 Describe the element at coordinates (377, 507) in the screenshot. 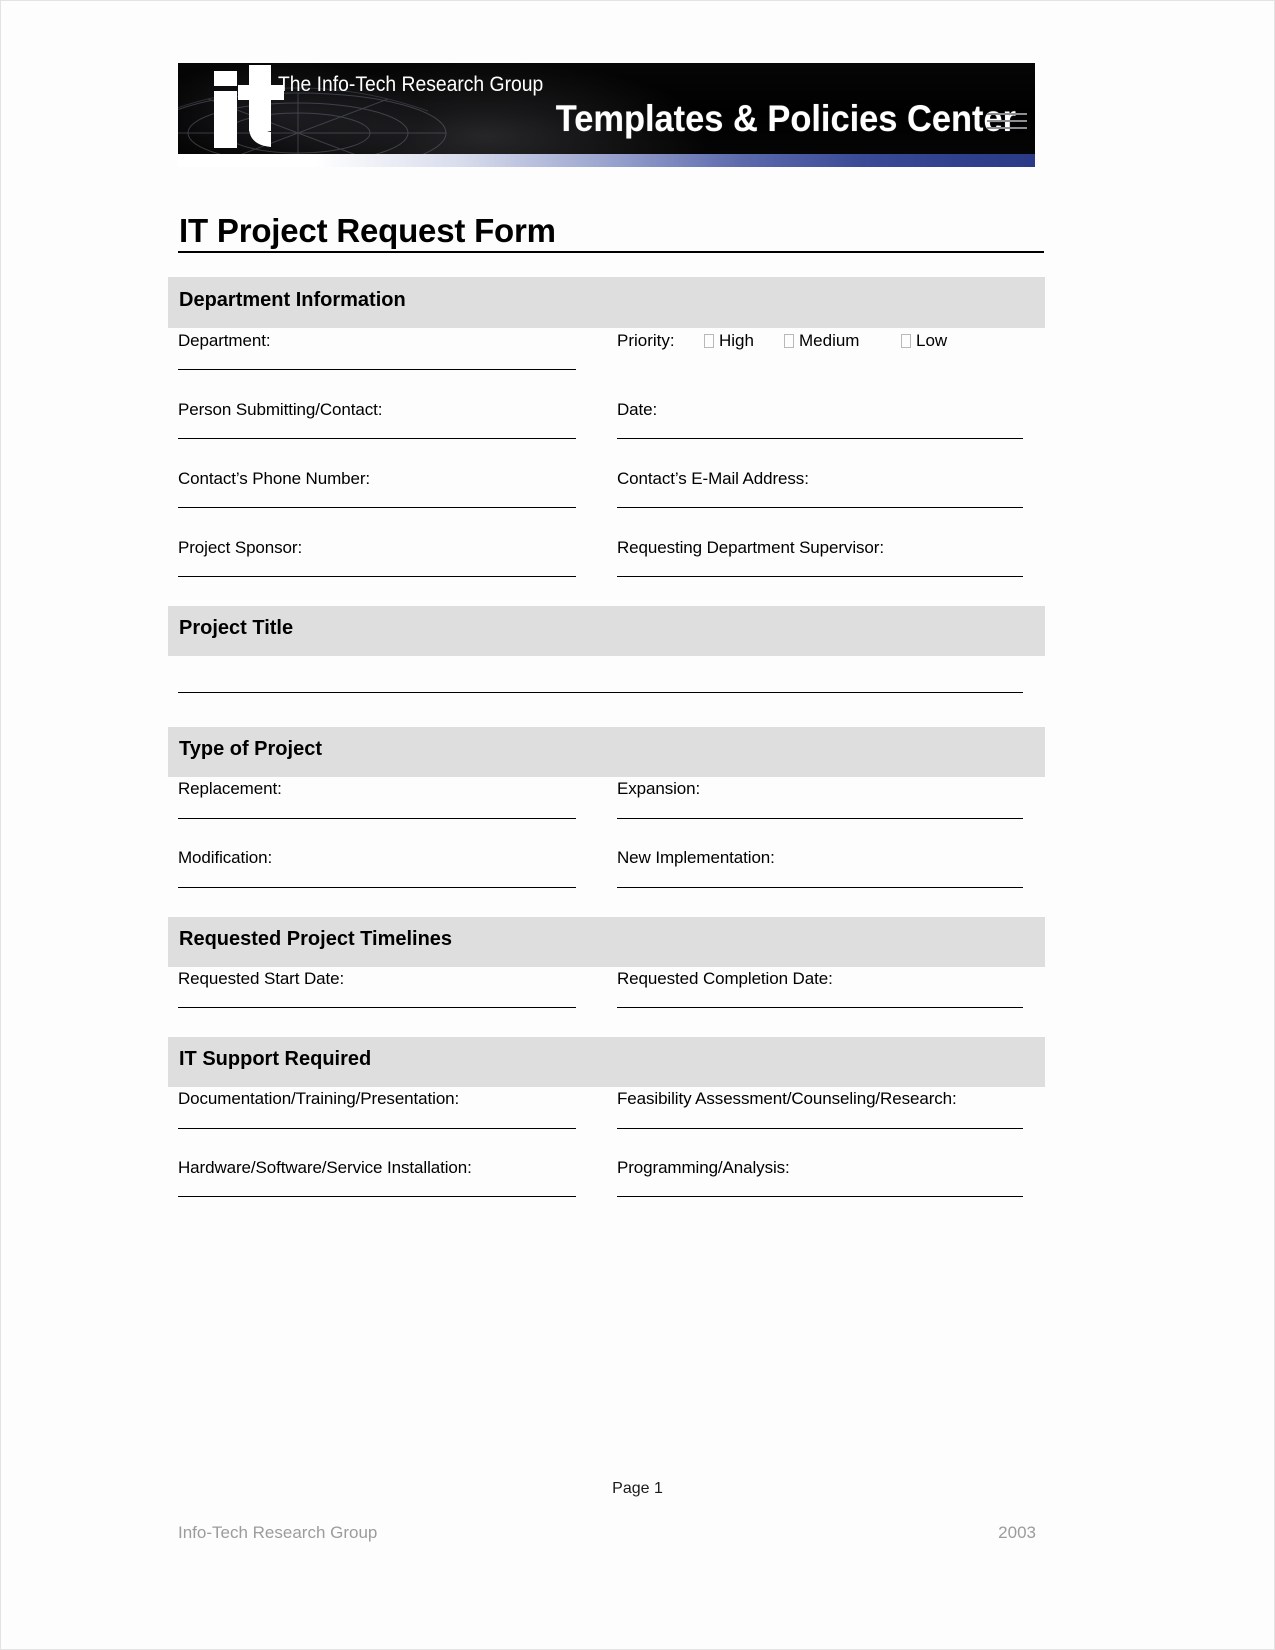

I see `field-line-contact-phone` at that location.